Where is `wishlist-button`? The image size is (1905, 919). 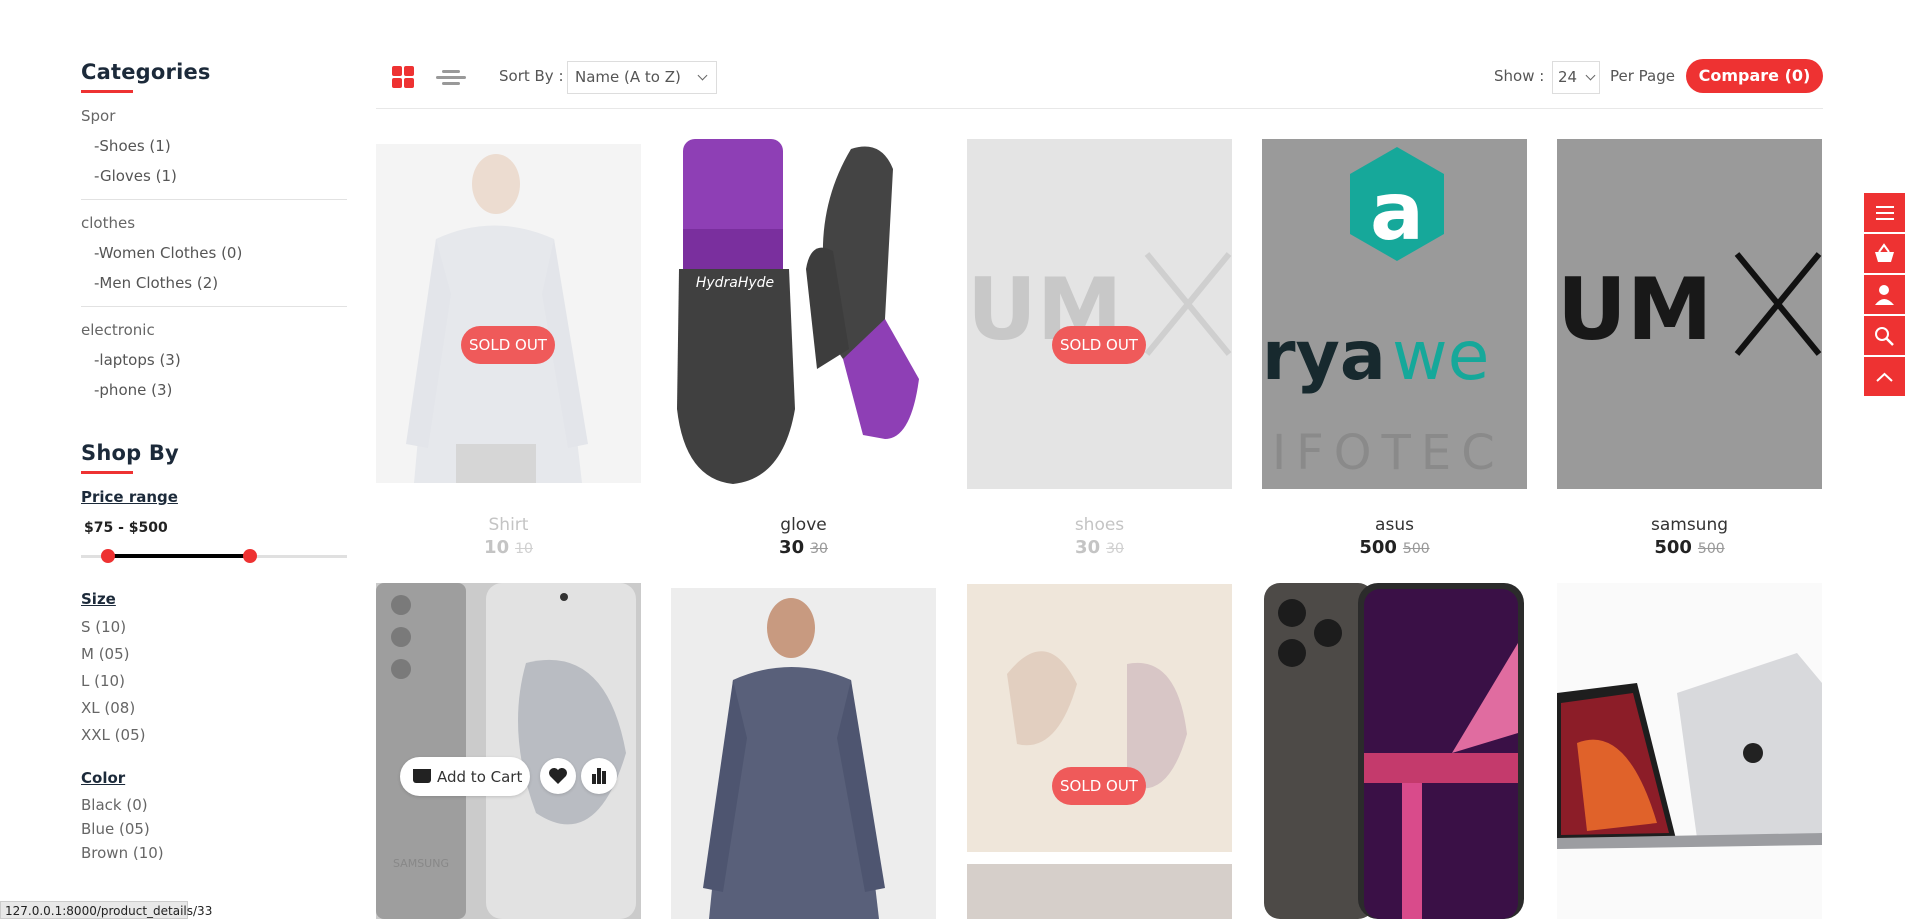 wishlist-button is located at coordinates (558, 776).